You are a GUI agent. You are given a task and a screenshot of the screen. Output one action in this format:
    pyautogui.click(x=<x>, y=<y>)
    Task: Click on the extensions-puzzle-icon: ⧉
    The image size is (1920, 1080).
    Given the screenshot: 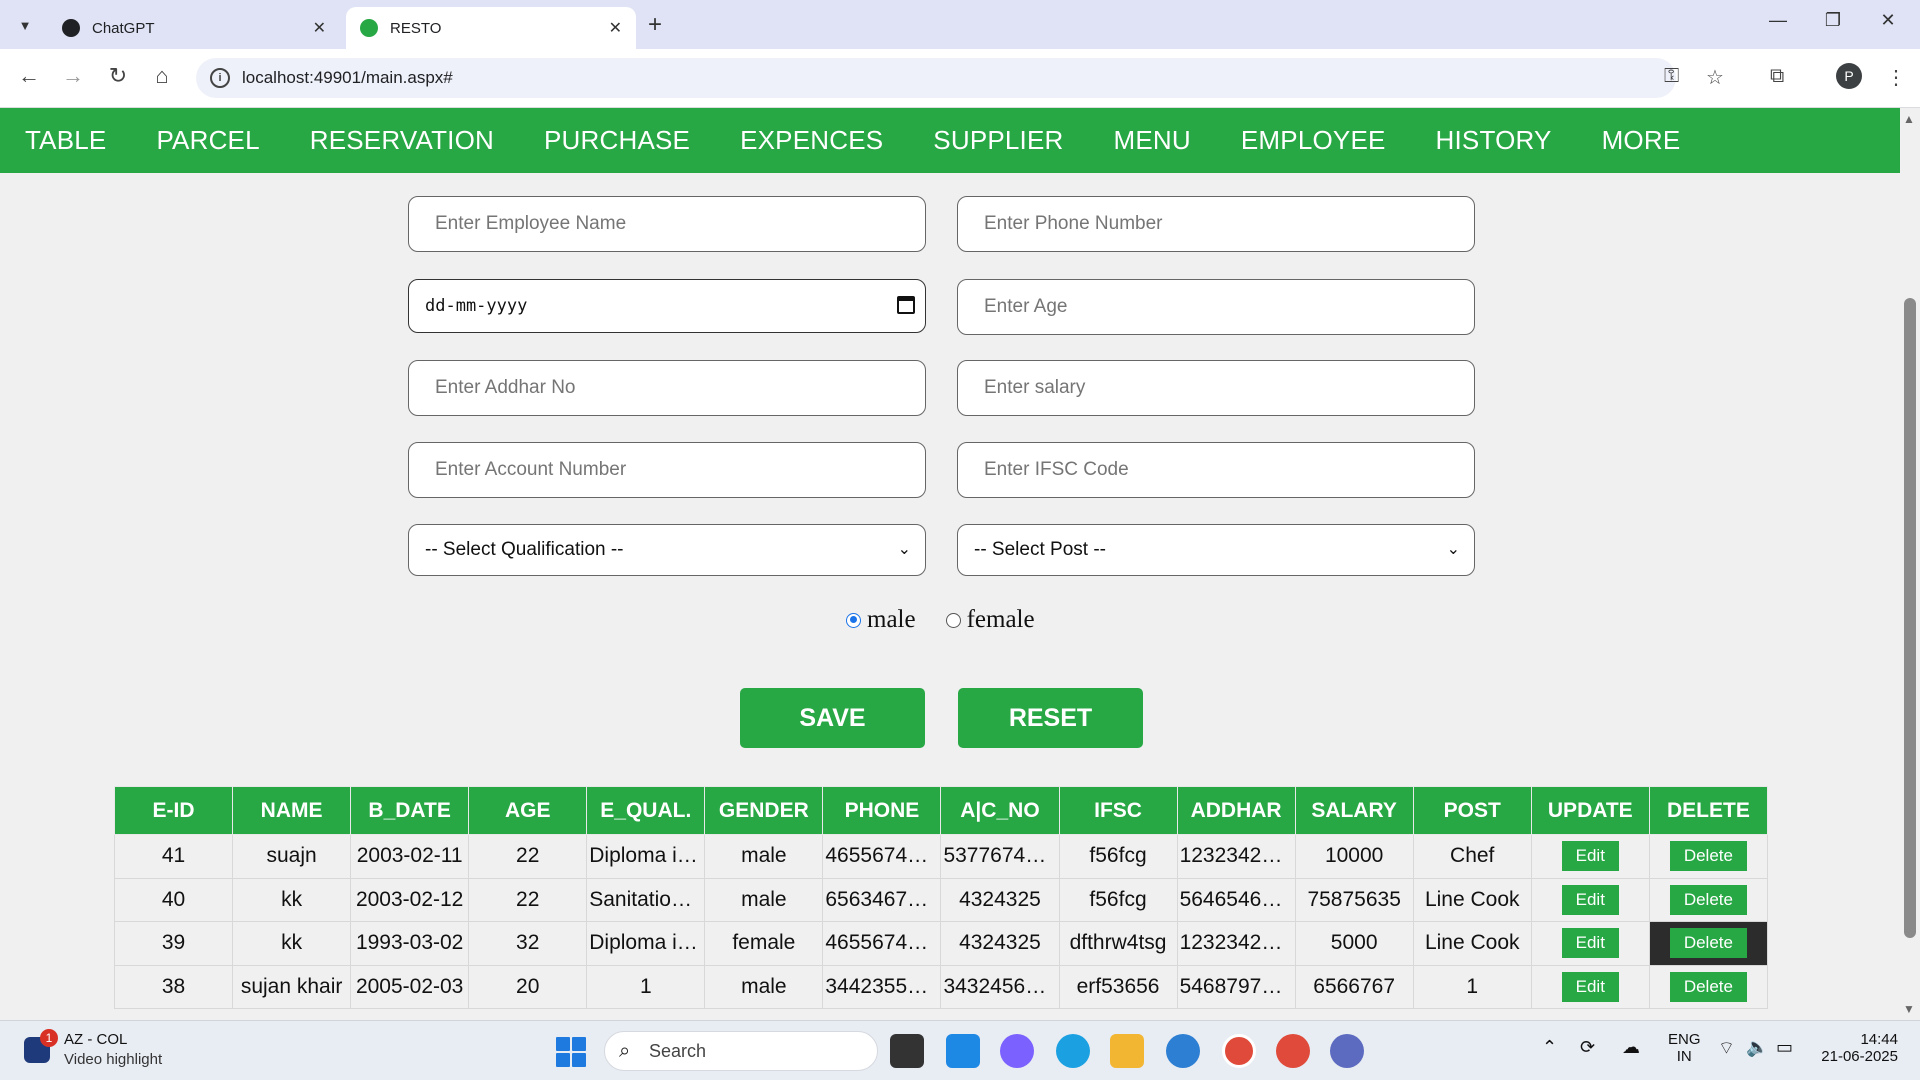 What is the action you would take?
    pyautogui.click(x=1777, y=76)
    